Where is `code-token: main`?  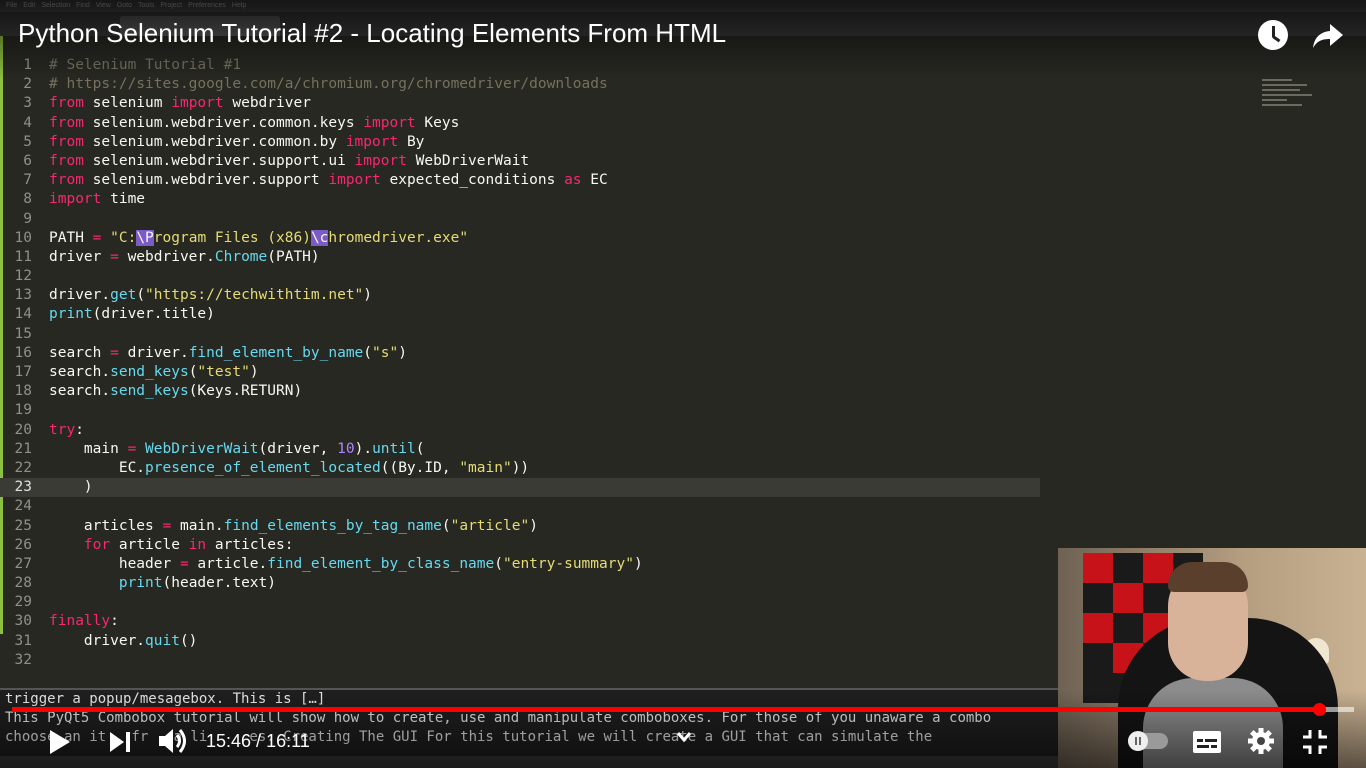
code-token: main is located at coordinates (88, 448).